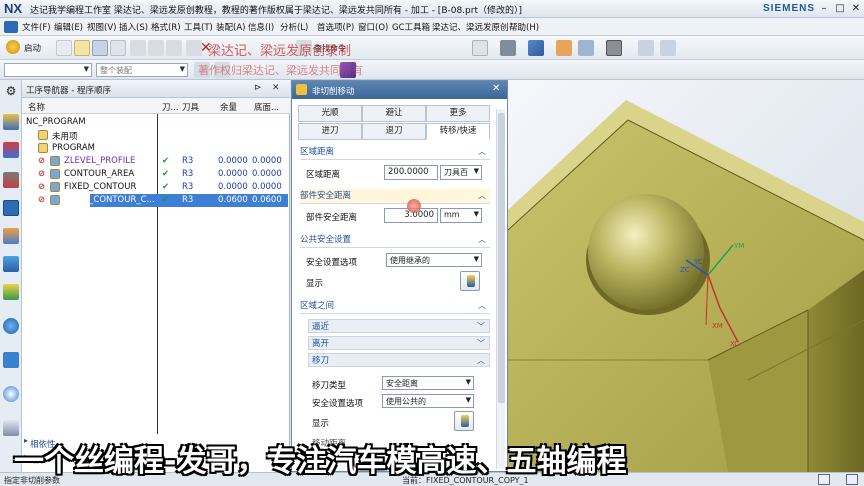  I want to click on standard-toolbar: 启动 ✕ 查找命令, so click(432, 48).